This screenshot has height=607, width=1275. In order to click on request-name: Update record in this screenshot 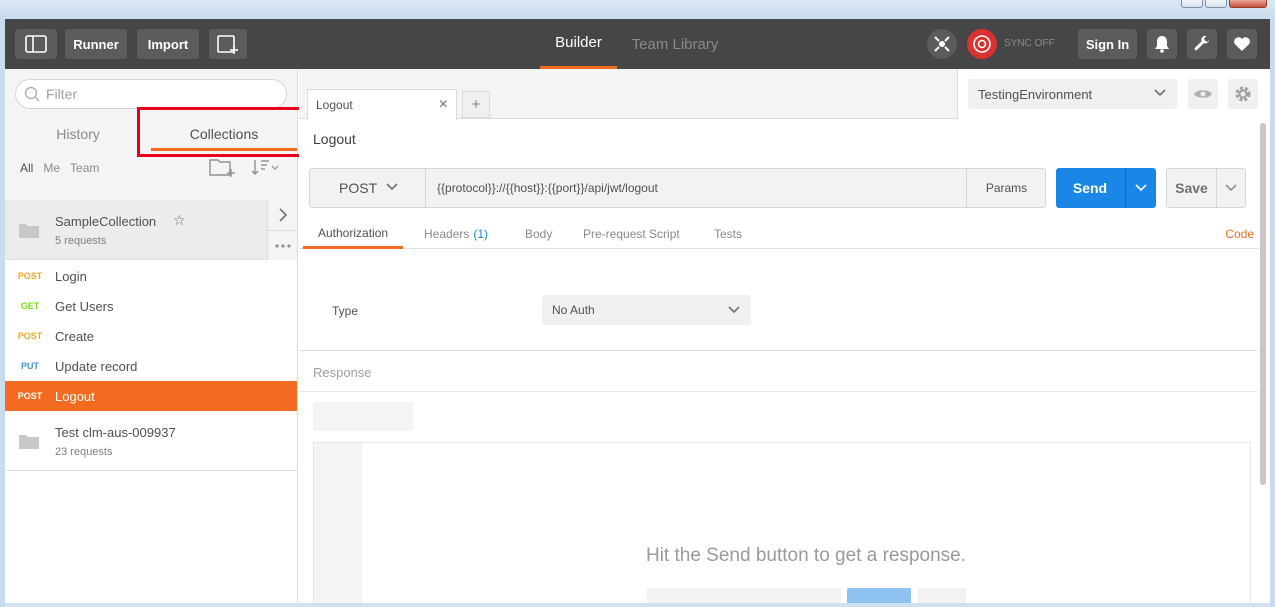, I will do `click(96, 366)`.